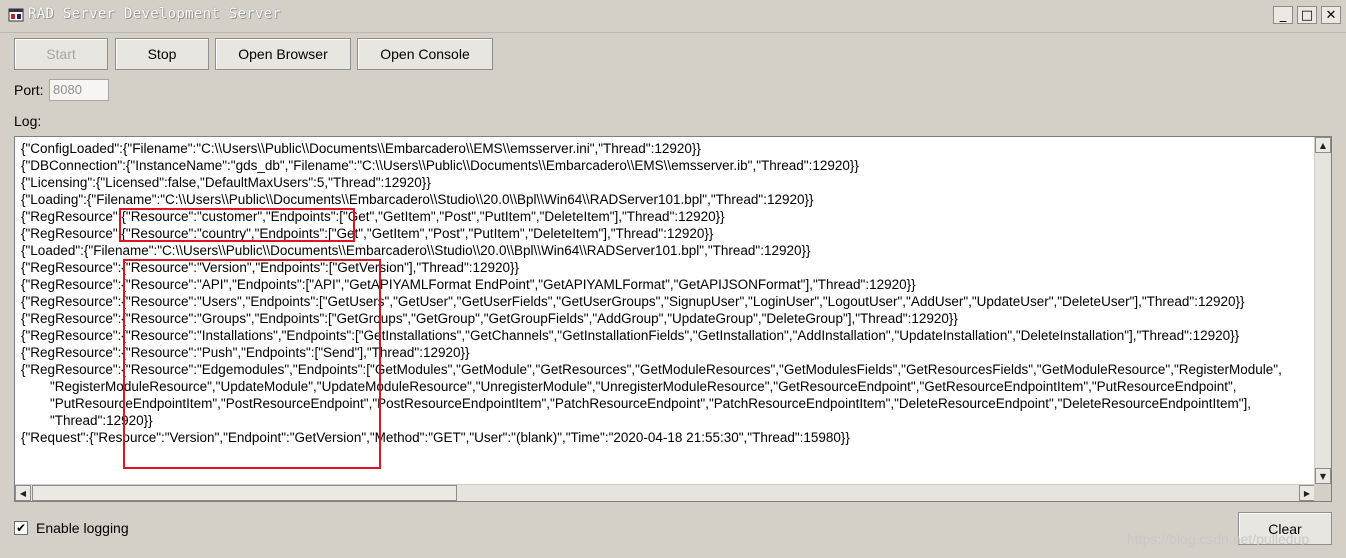 The height and width of the screenshot is (558, 1346). Describe the element at coordinates (1322, 310) in the screenshot. I see `vertical-scrollbar: ▲ ▼` at that location.